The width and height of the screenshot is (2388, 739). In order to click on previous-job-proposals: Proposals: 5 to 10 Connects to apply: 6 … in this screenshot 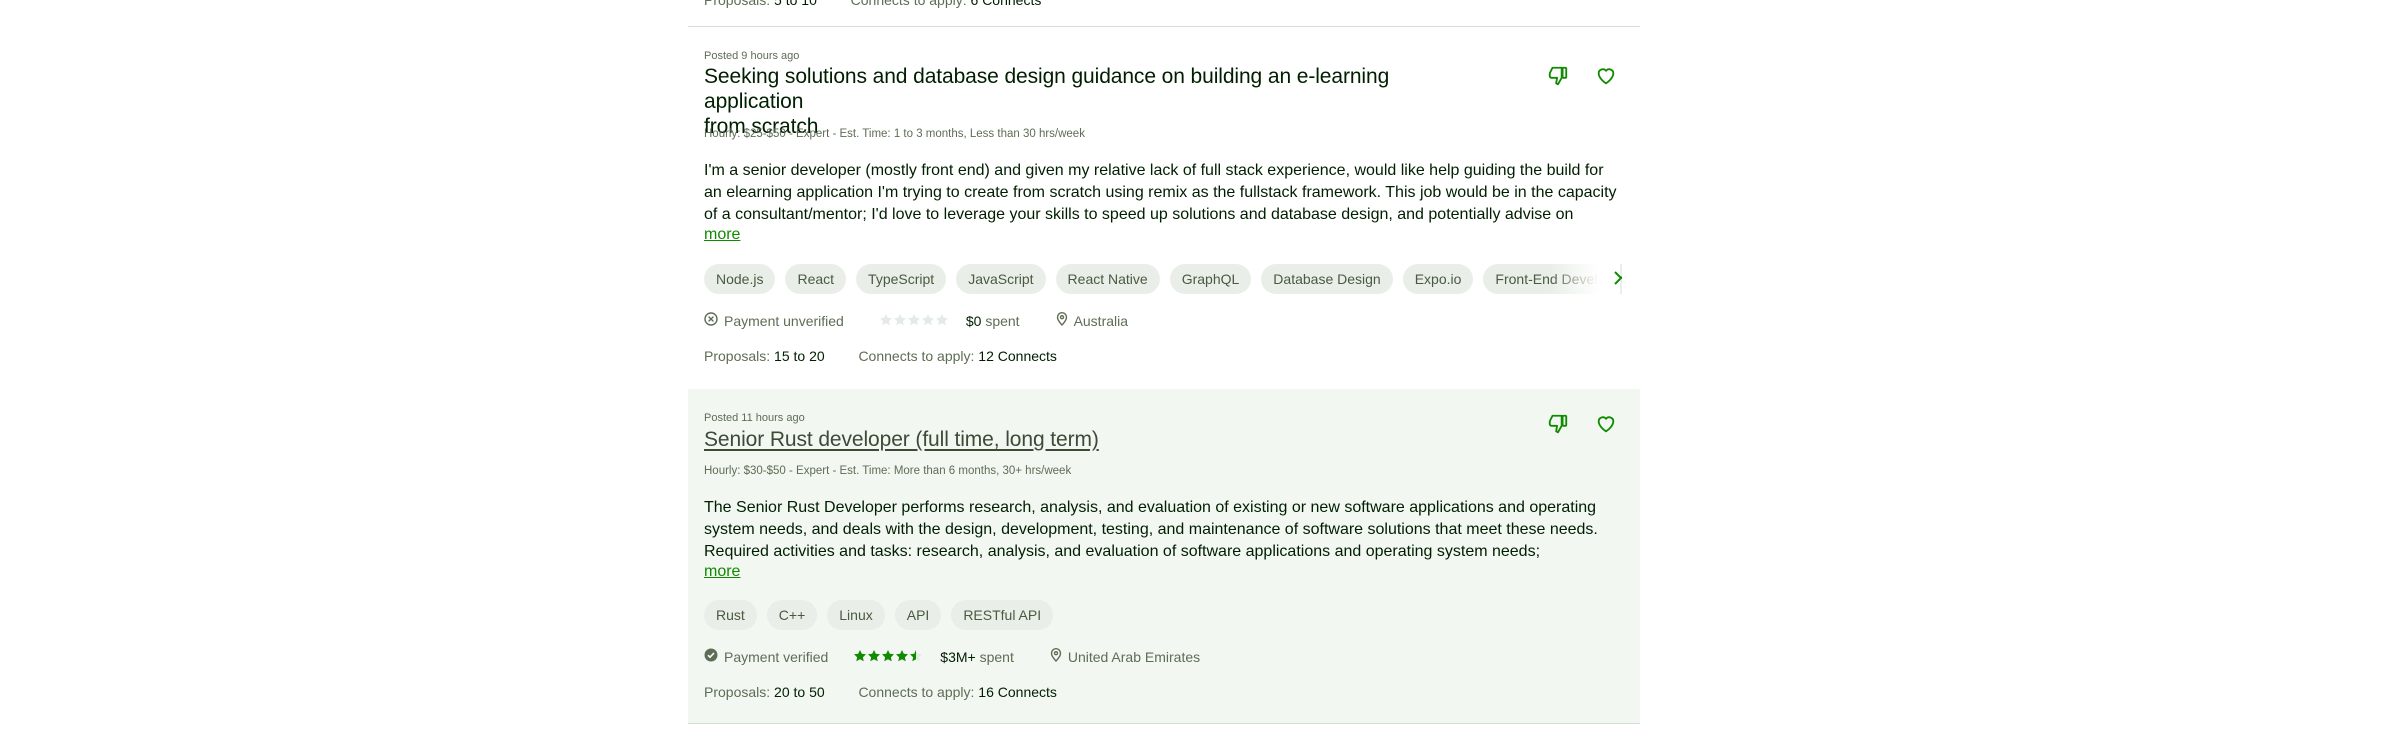, I will do `click(872, 4)`.